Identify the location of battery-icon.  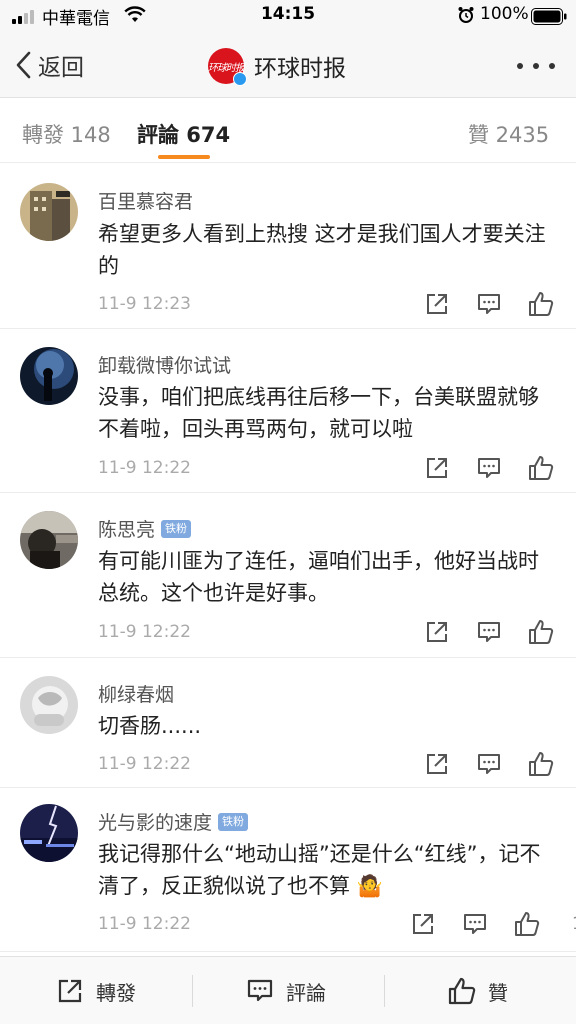
(549, 16).